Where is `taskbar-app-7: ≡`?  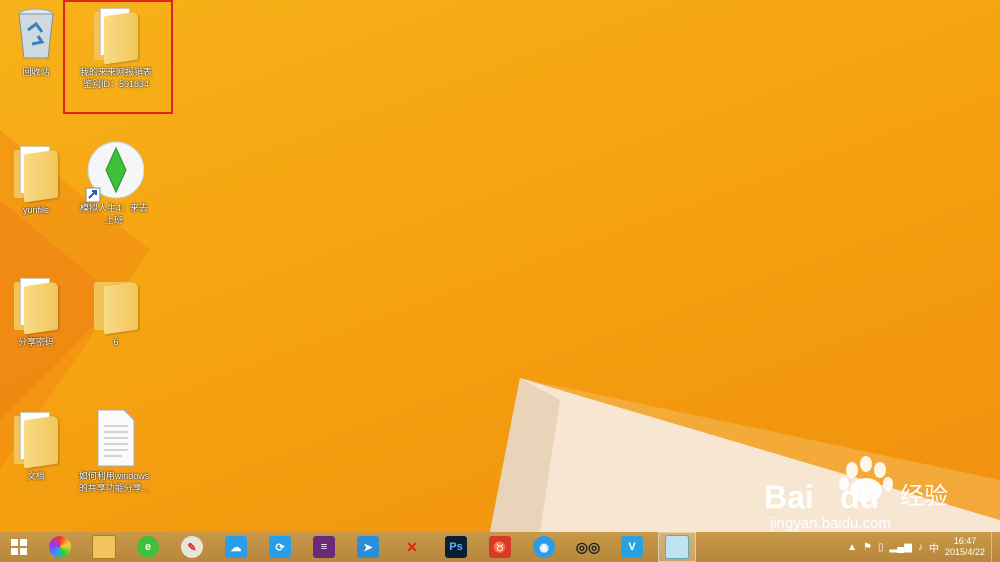
taskbar-app-7: ≡ is located at coordinates (324, 547).